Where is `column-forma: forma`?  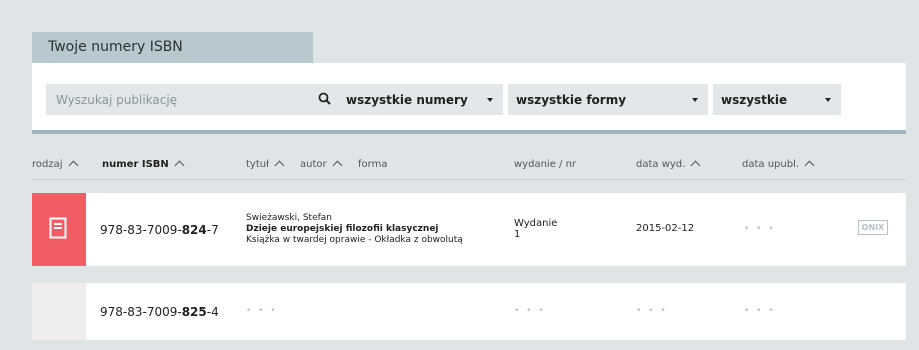 column-forma: forma is located at coordinates (373, 164).